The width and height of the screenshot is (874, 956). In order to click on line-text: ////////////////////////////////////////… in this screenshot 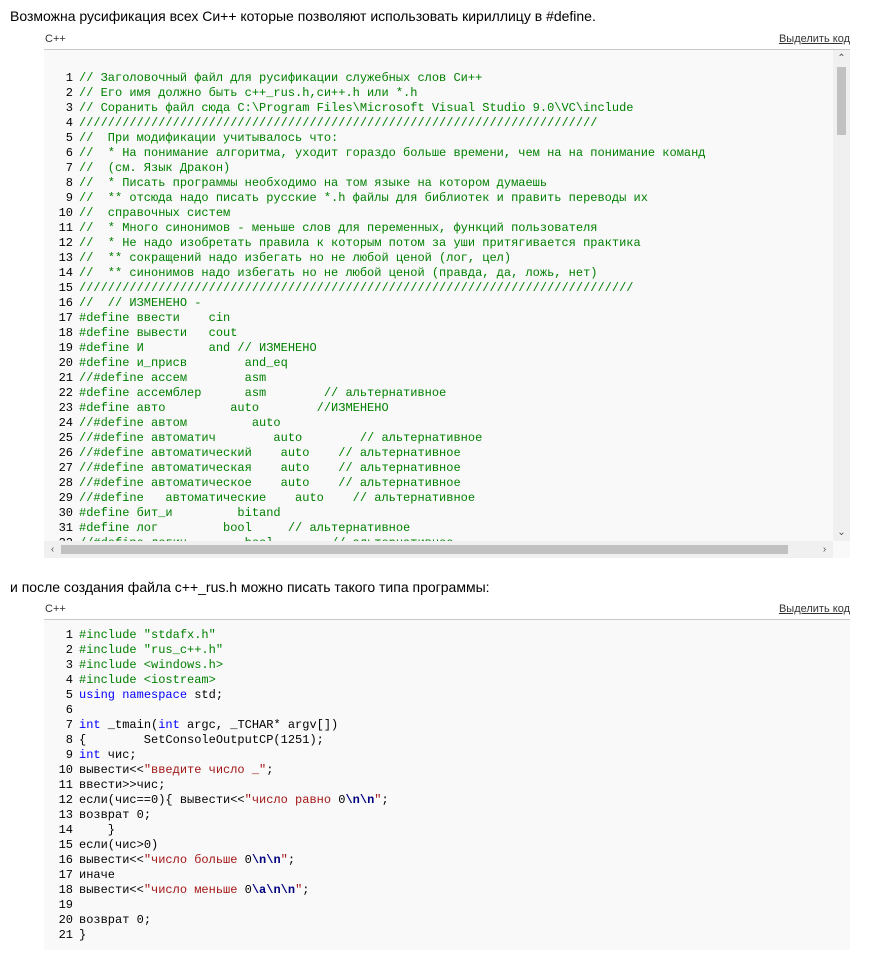, I will do `click(338, 123)`.